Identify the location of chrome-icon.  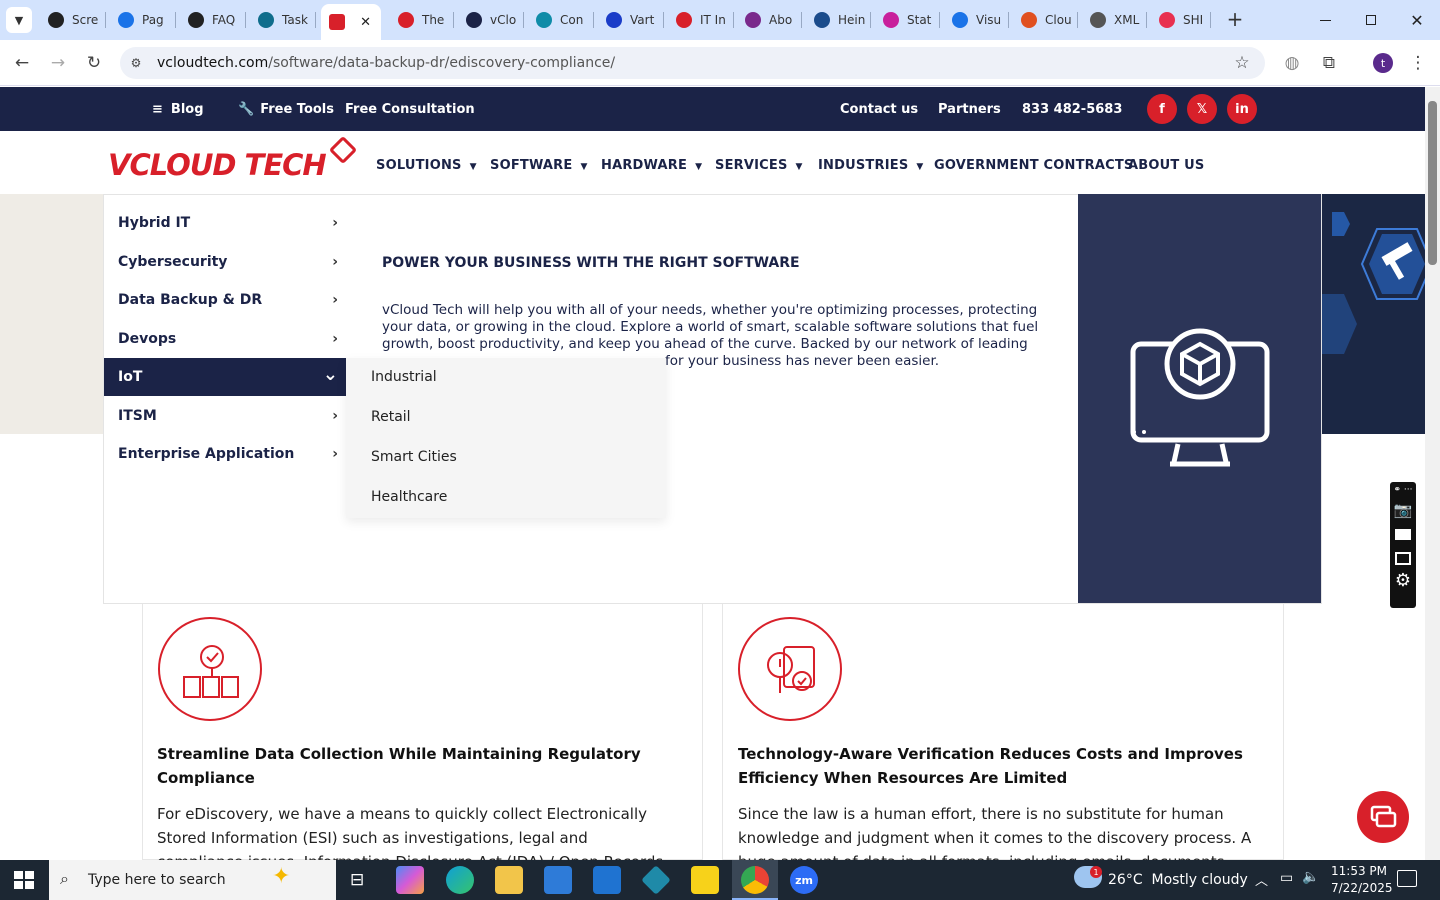
(755, 880).